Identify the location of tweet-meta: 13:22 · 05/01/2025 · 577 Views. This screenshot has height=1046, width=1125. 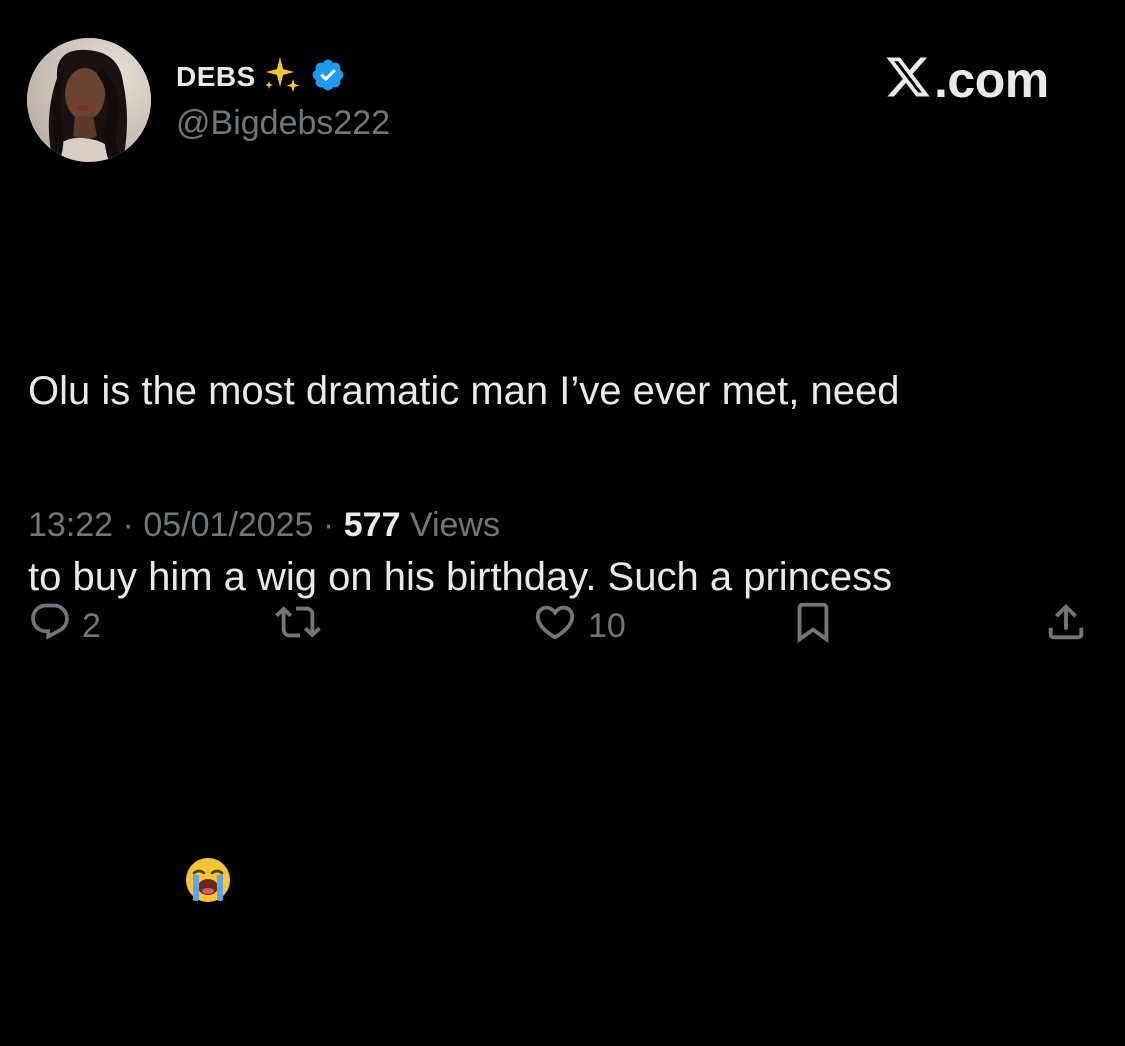
(264, 525).